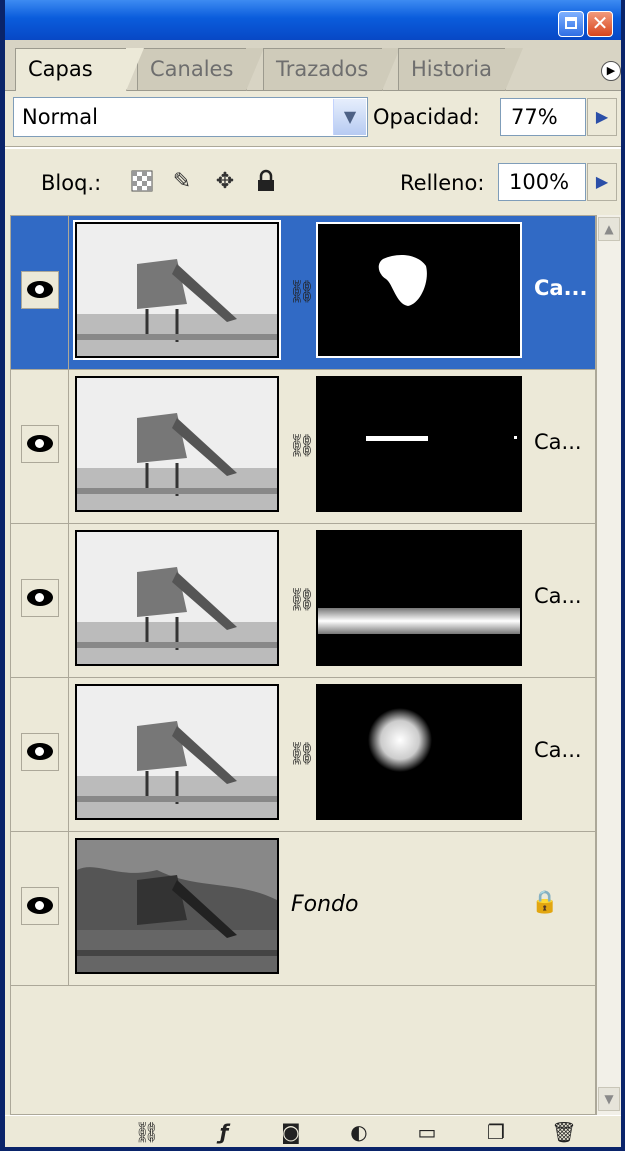 This screenshot has height=1151, width=625. What do you see at coordinates (324, 904) in the screenshot?
I see `layer-name: Fondo` at bounding box center [324, 904].